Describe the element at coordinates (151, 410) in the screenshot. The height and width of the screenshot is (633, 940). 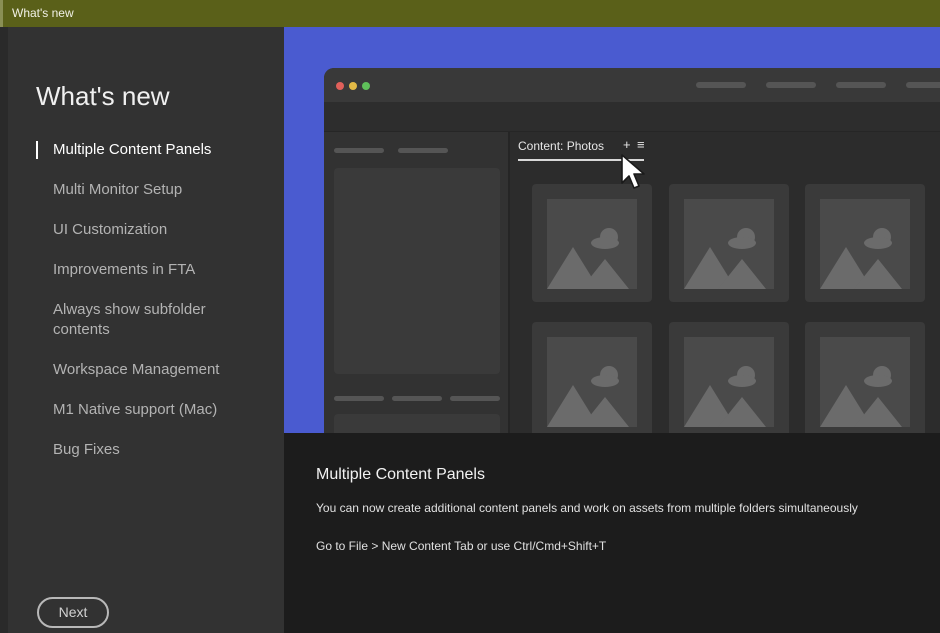
I see `feature-item-m1-native-support: M1 Native support (Mac)` at that location.